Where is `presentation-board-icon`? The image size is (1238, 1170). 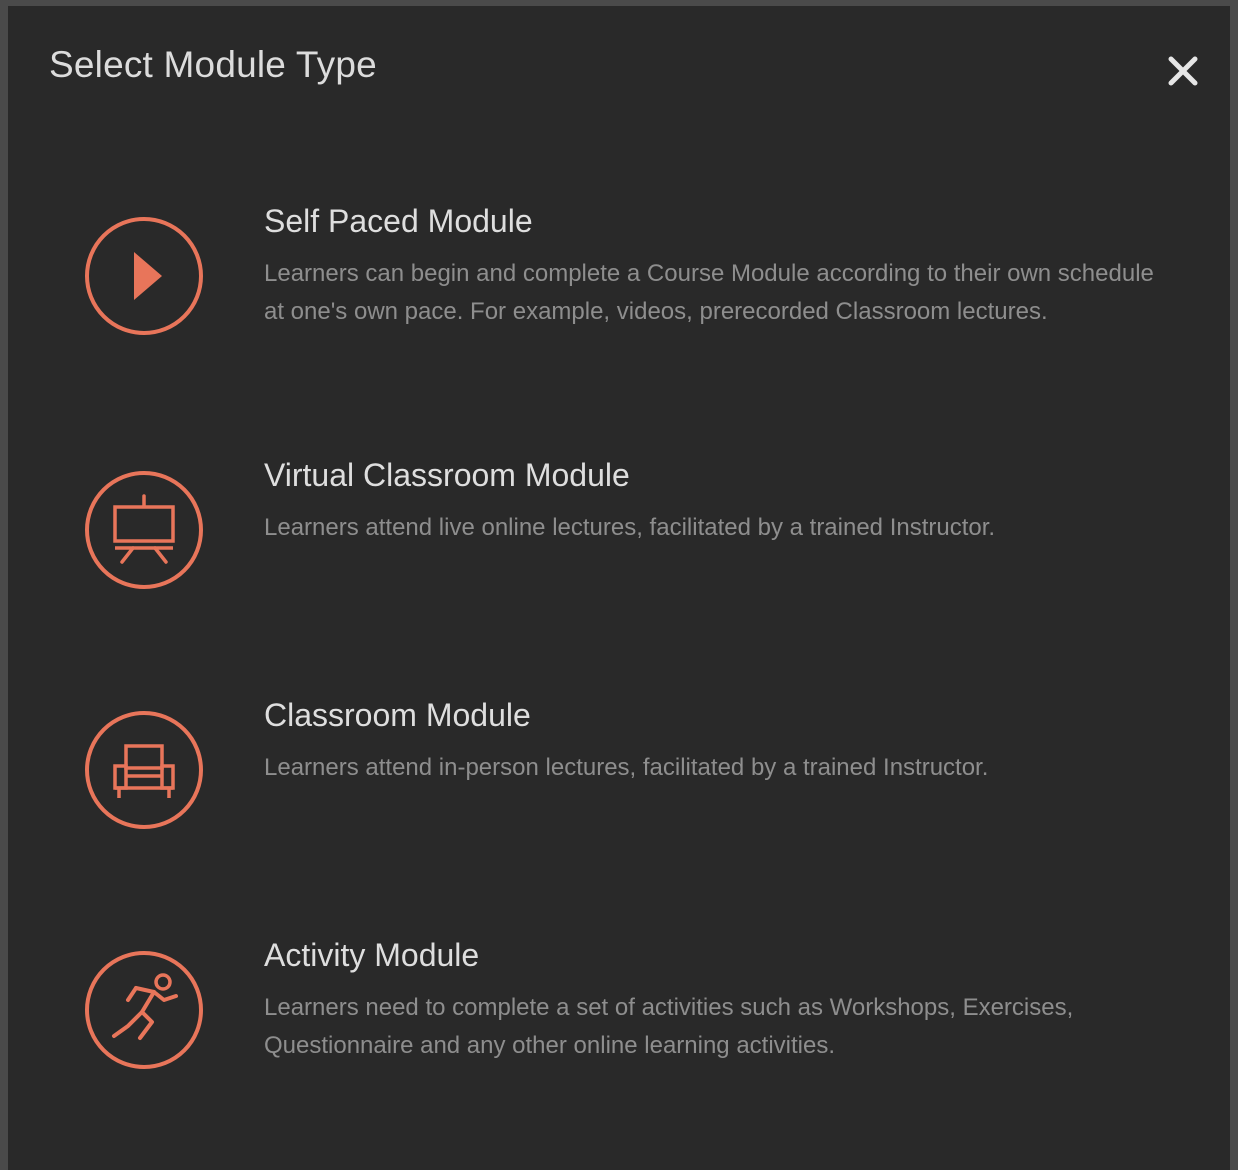 presentation-board-icon is located at coordinates (144, 530).